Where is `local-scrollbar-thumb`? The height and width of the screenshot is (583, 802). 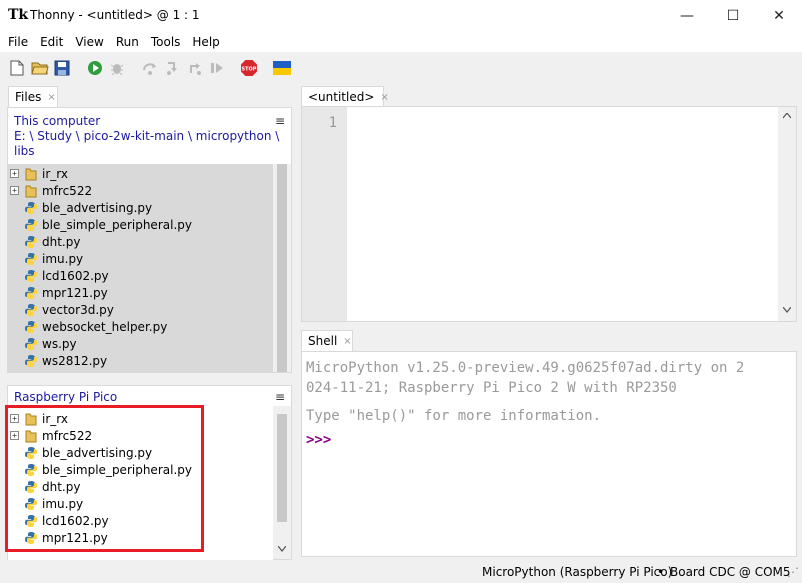 local-scrollbar-thumb is located at coordinates (282, 268).